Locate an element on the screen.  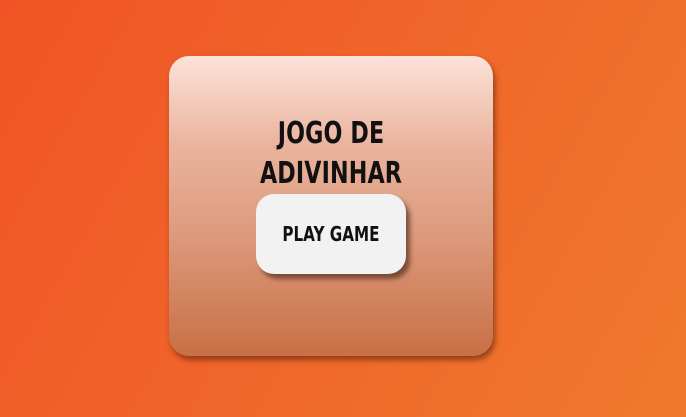
play-game-label: PLAY GAME is located at coordinates (331, 234).